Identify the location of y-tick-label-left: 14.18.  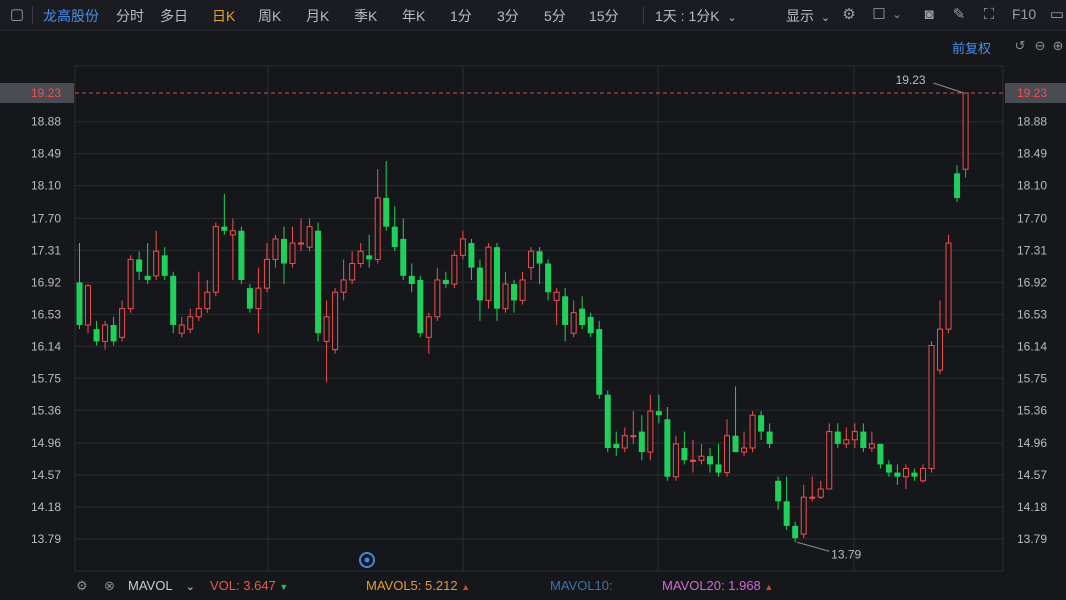
(46, 507).